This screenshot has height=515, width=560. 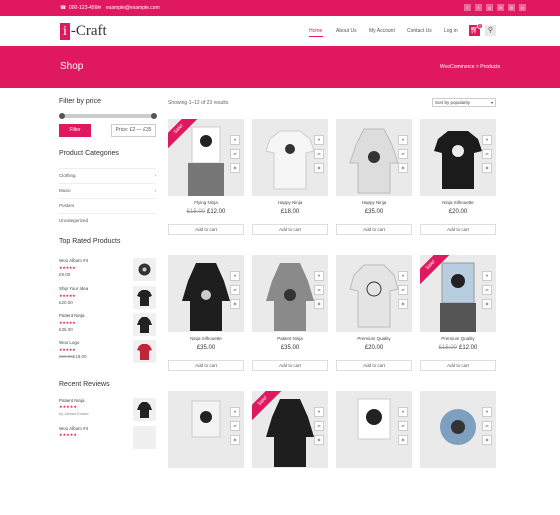 I want to click on category-item: Music ›, so click(x=107, y=190).